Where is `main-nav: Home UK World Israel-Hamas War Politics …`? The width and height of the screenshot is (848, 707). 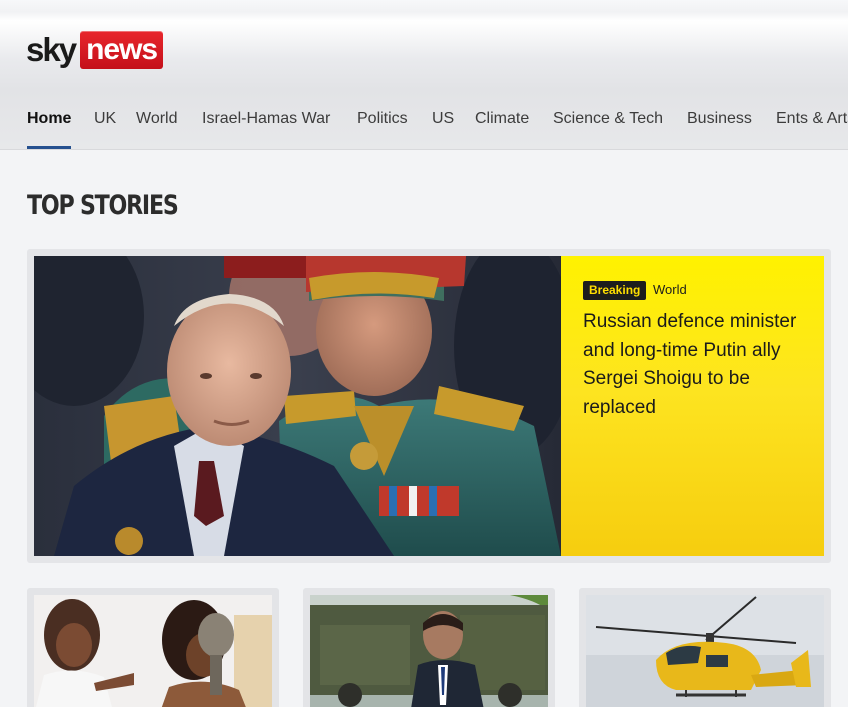 main-nav: Home UK World Israel-Hamas War Politics … is located at coordinates (424, 125).